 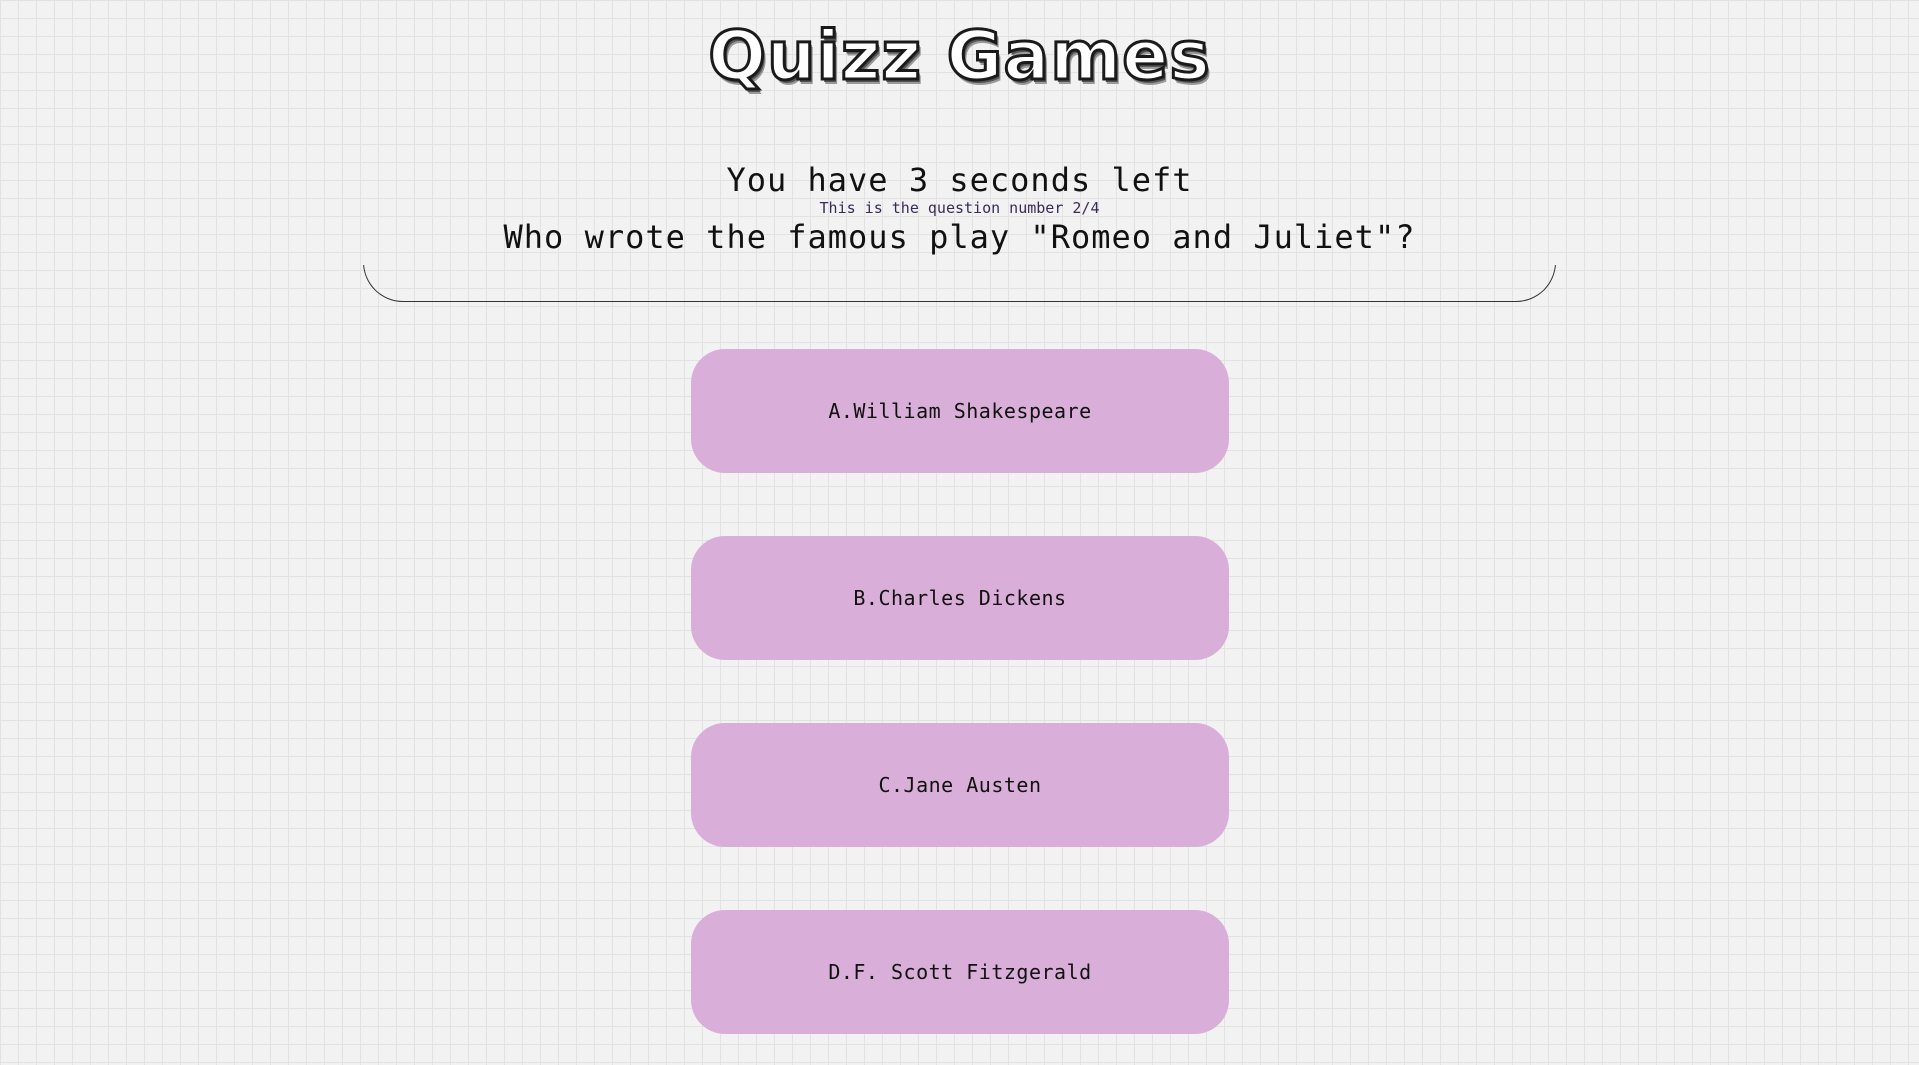 I want to click on answer-label: B.Charles Dickens, so click(x=960, y=598).